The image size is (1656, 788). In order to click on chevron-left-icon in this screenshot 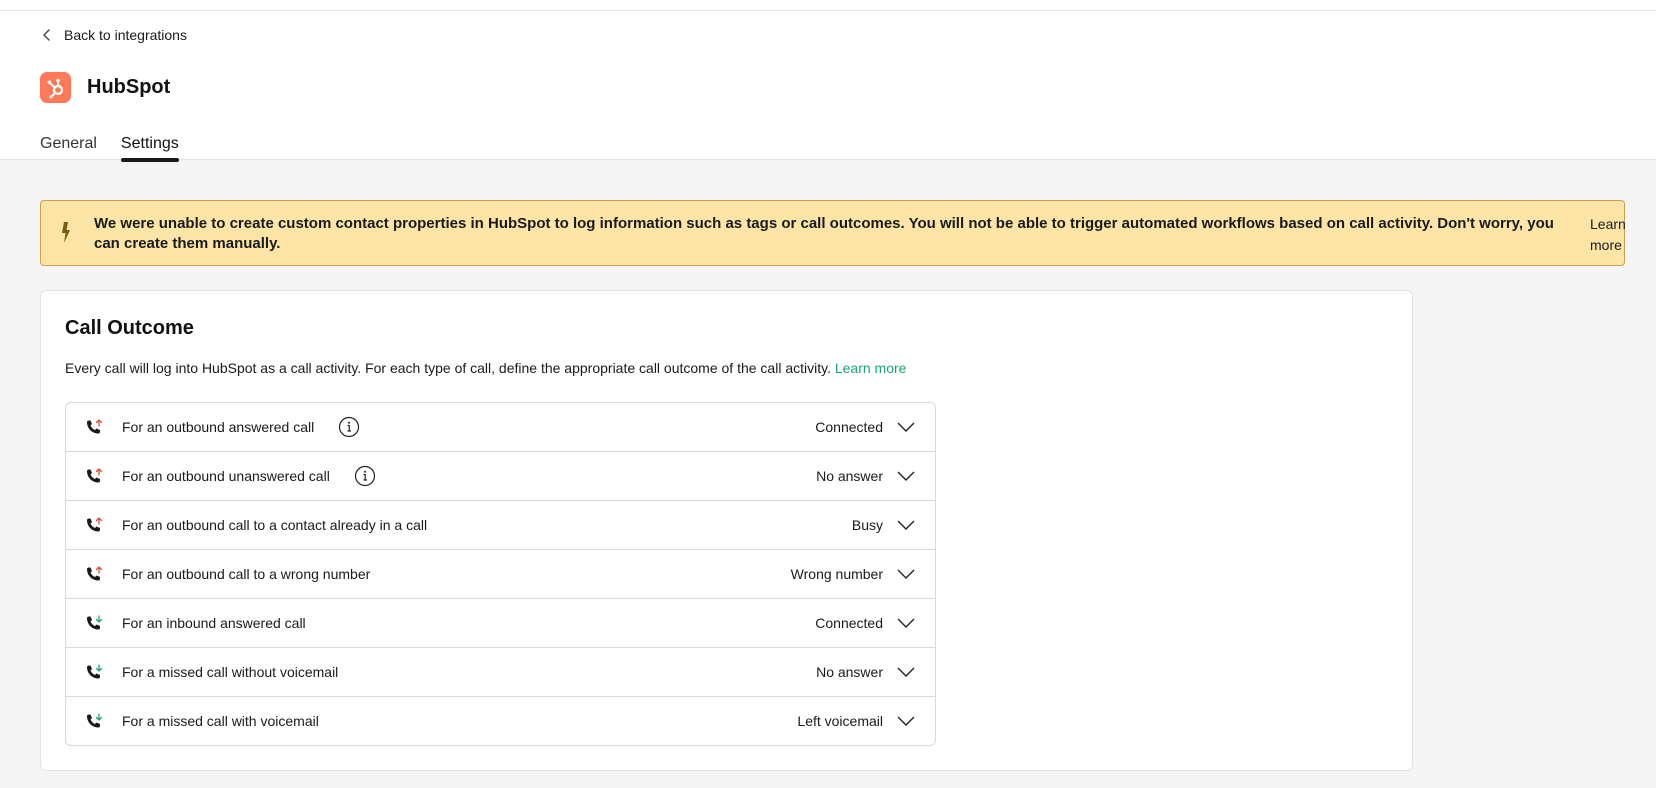, I will do `click(46, 35)`.